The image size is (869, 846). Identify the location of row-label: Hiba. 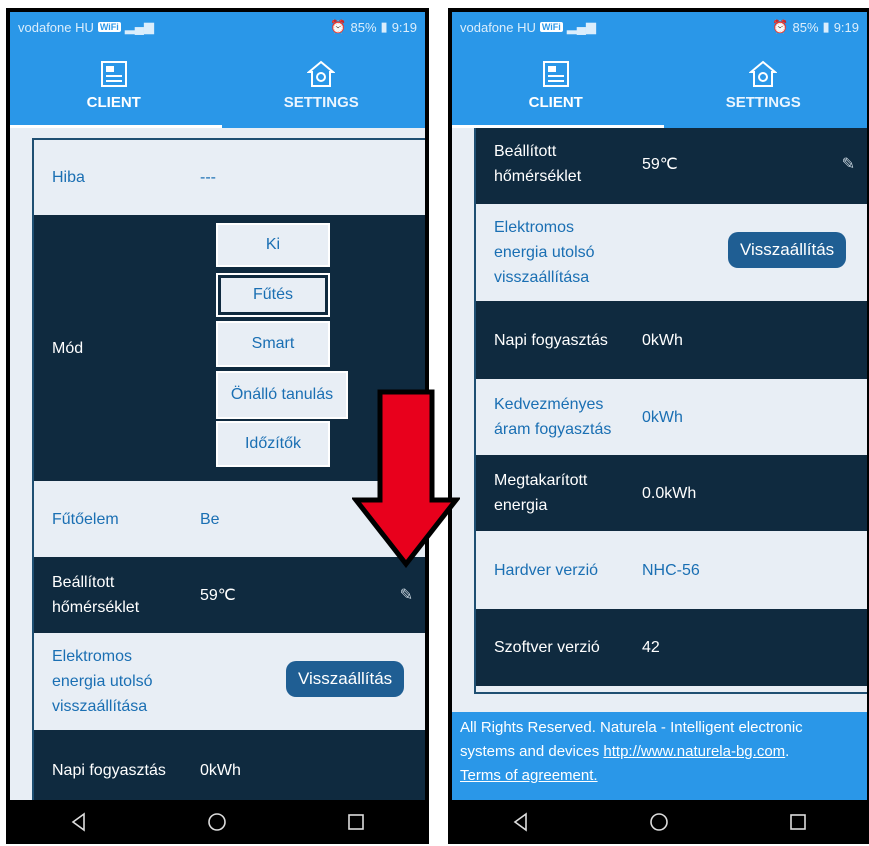
(68, 177).